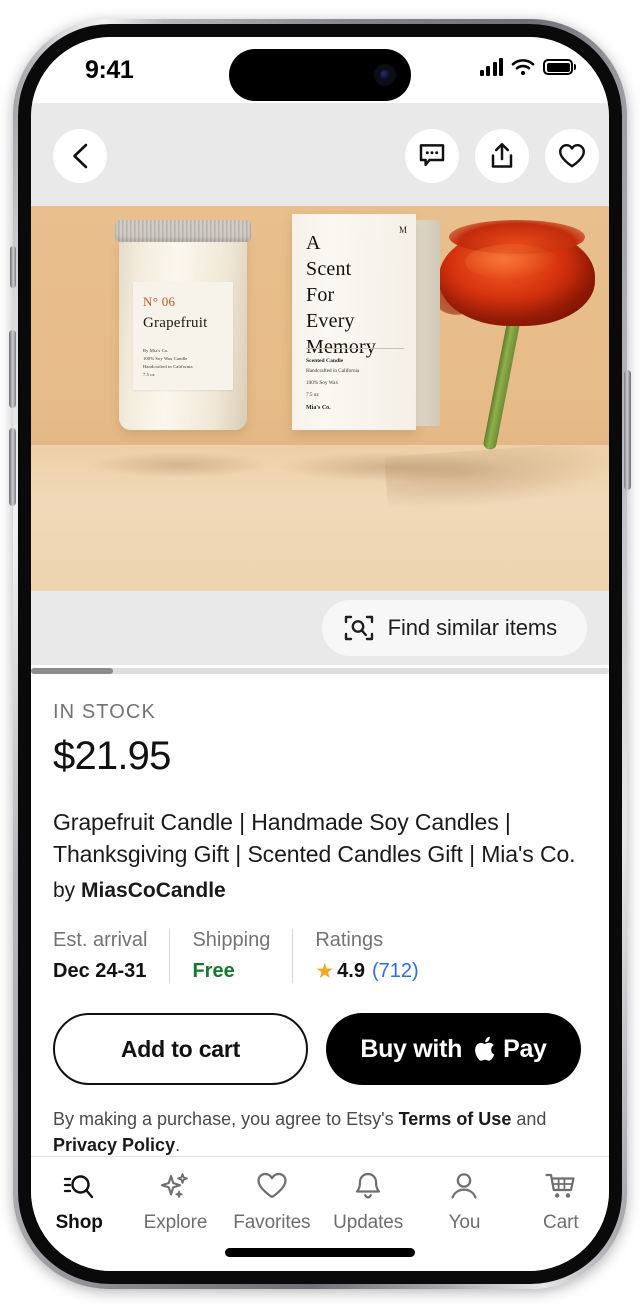 The width and height of the screenshot is (640, 1304). What do you see at coordinates (385, 75) in the screenshot?
I see `front-camera-icon` at bounding box center [385, 75].